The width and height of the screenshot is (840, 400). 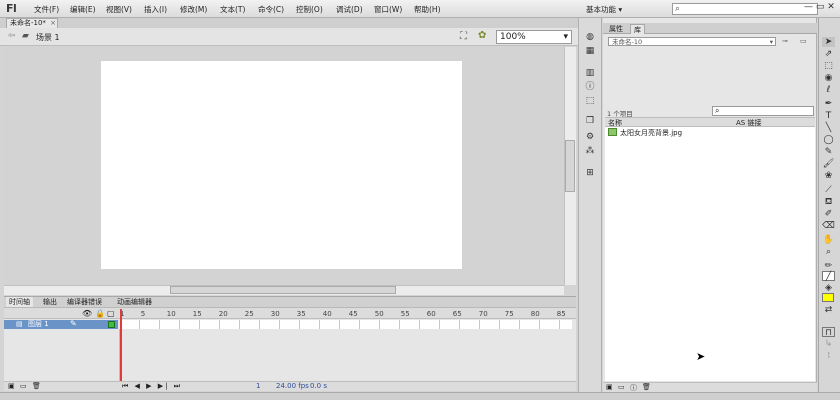 I want to click on zoom-tool-icon: ⌕, so click(x=828, y=252).